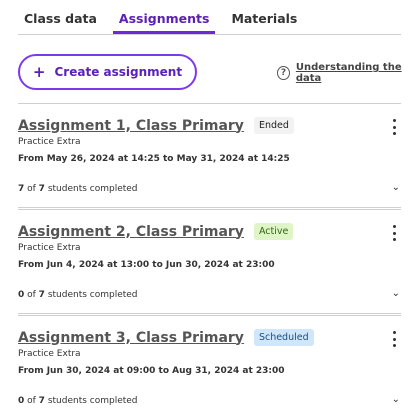 This screenshot has height=417, width=418. Describe the element at coordinates (273, 231) in the screenshot. I see `status-badge: Active` at that location.